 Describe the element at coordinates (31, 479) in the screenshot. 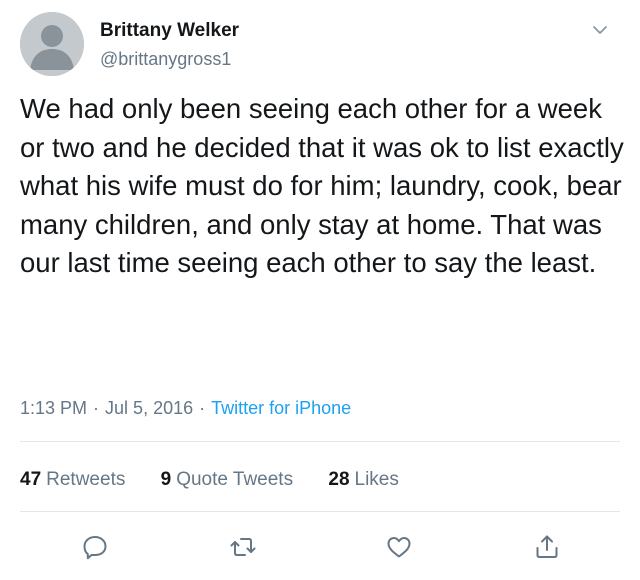

I see `retweets-count: 47` at that location.